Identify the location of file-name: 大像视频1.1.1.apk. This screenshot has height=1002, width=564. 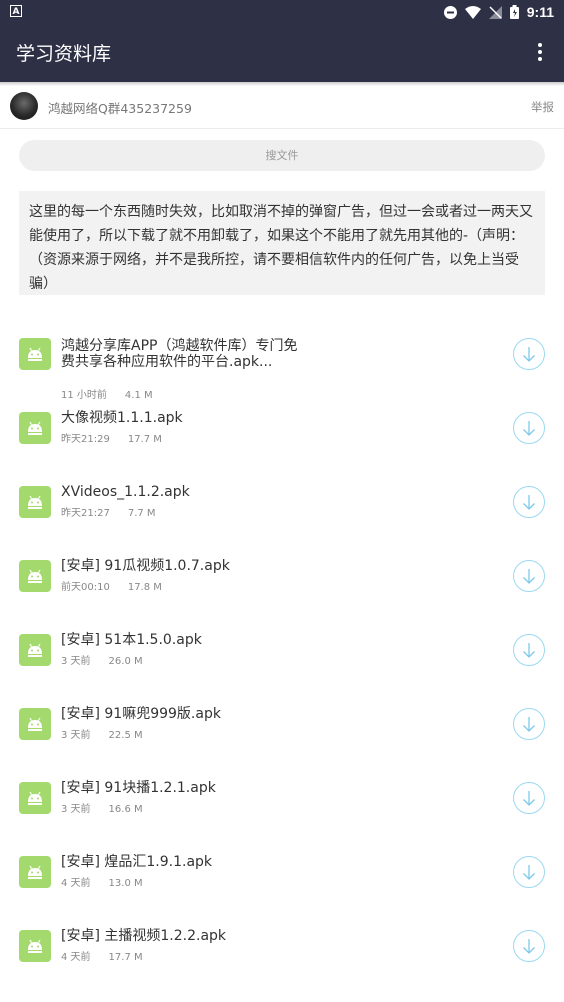
(122, 418).